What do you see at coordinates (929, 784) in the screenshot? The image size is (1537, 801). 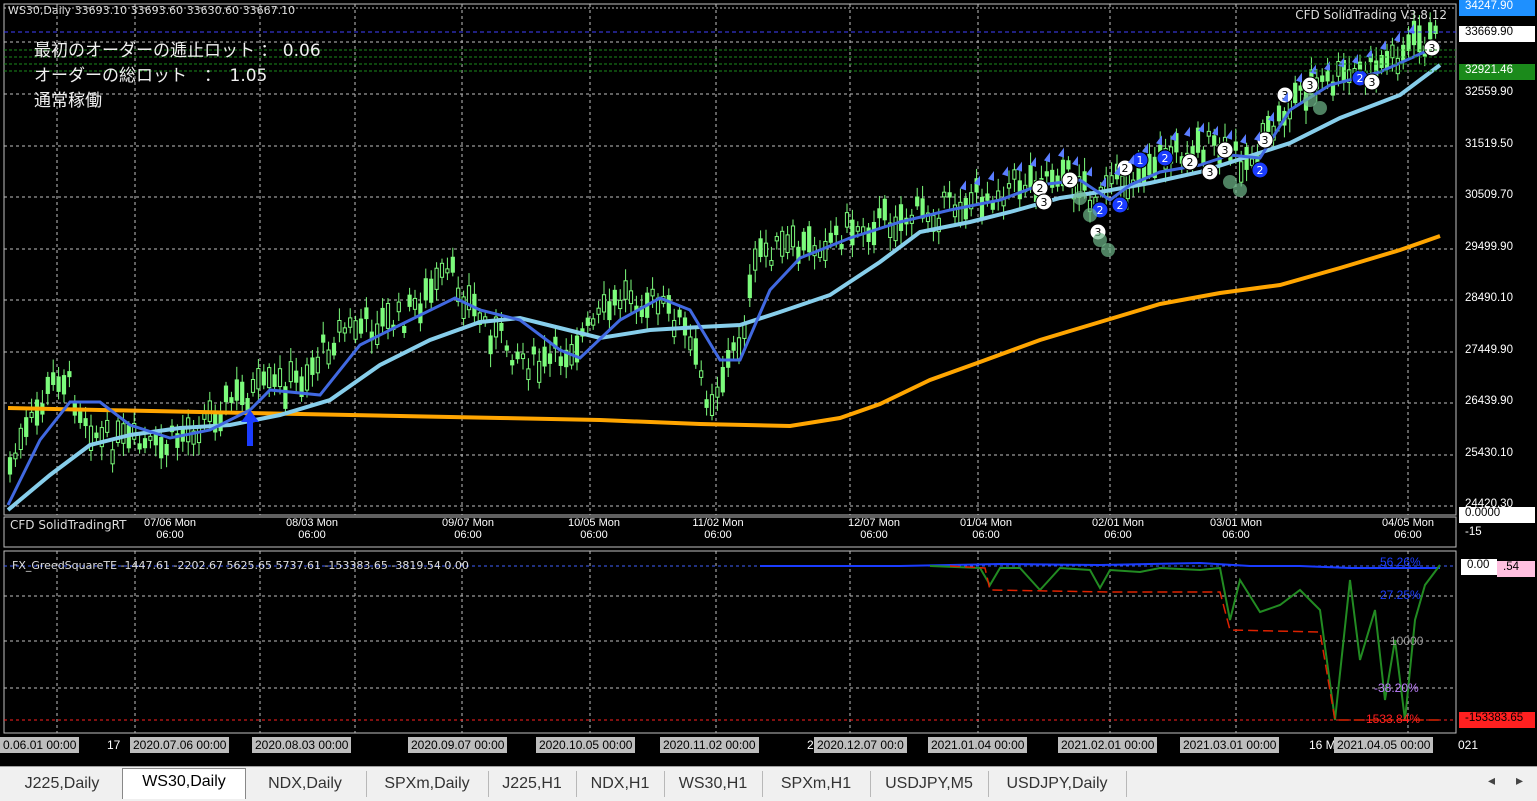 I see `tab-usdjpy-m5: USDJPY,M5` at bounding box center [929, 784].